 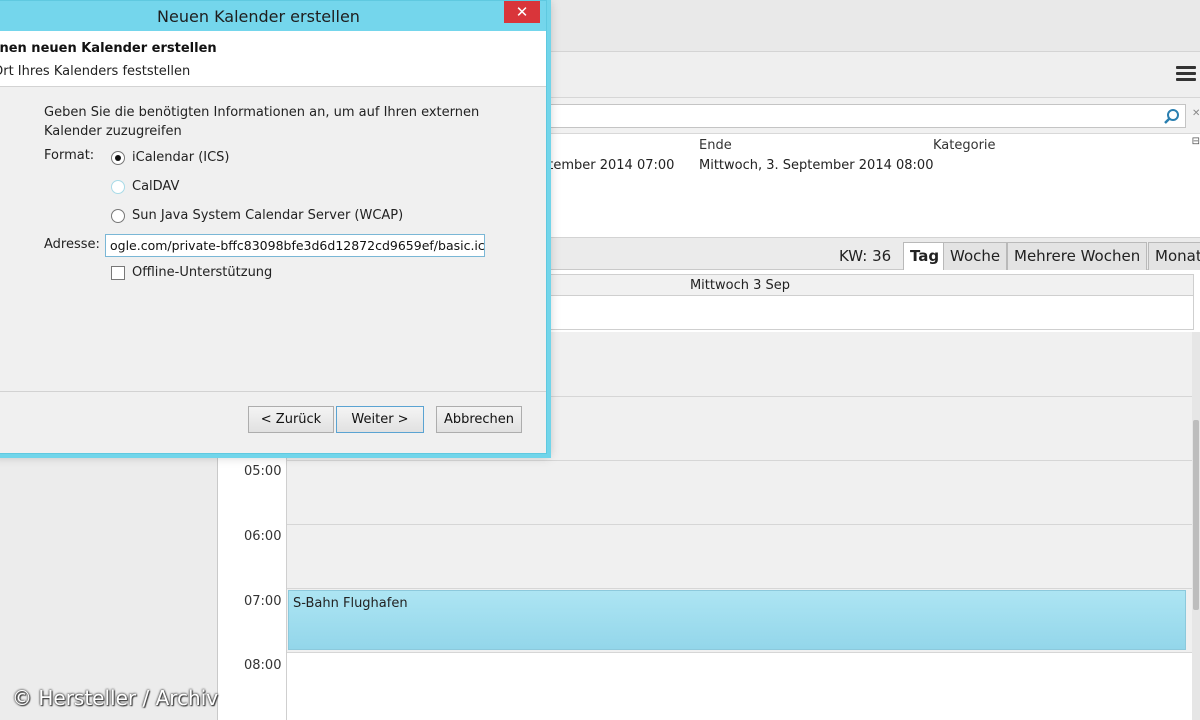 What do you see at coordinates (975, 256) in the screenshot?
I see `tab-week: Woche` at bounding box center [975, 256].